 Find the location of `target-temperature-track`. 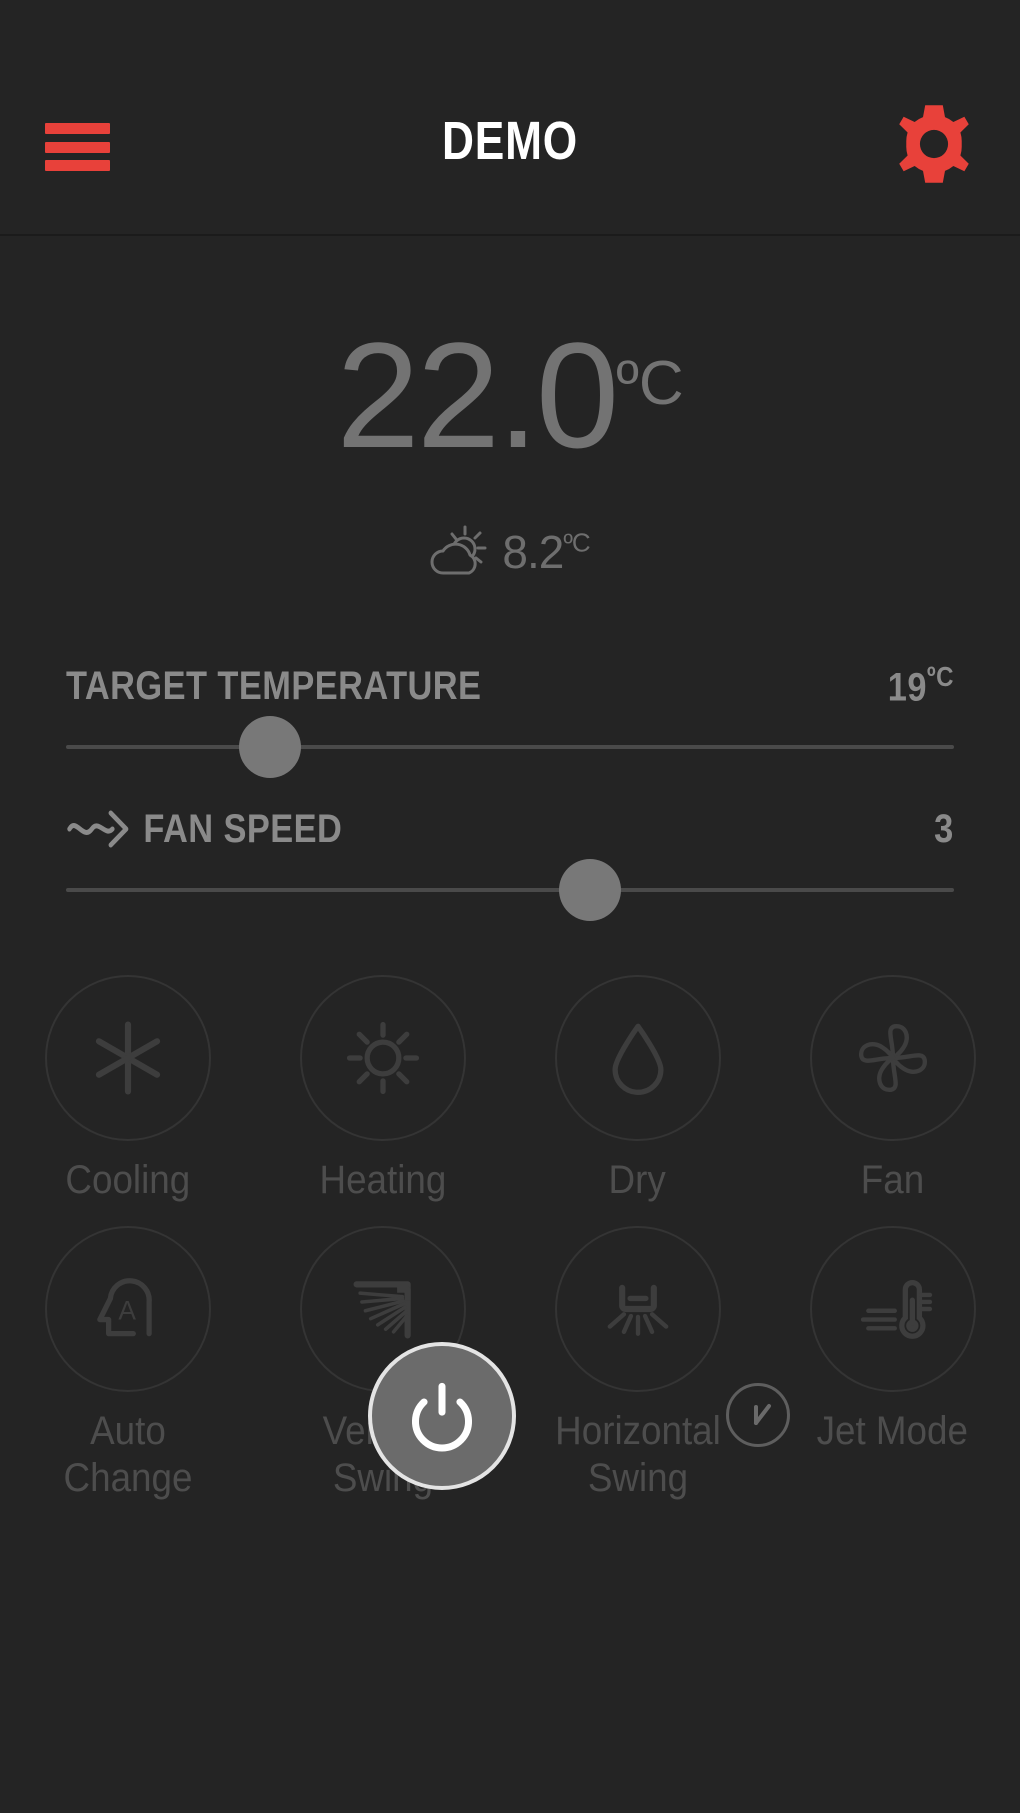

target-temperature-track is located at coordinates (510, 747).